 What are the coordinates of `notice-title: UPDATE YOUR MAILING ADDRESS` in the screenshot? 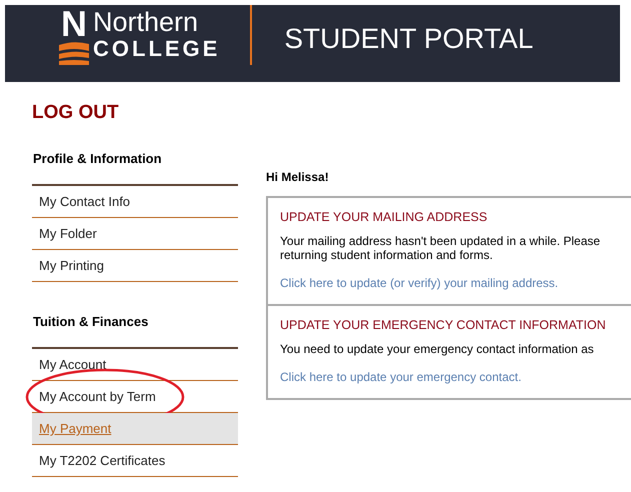 It's located at (384, 217).